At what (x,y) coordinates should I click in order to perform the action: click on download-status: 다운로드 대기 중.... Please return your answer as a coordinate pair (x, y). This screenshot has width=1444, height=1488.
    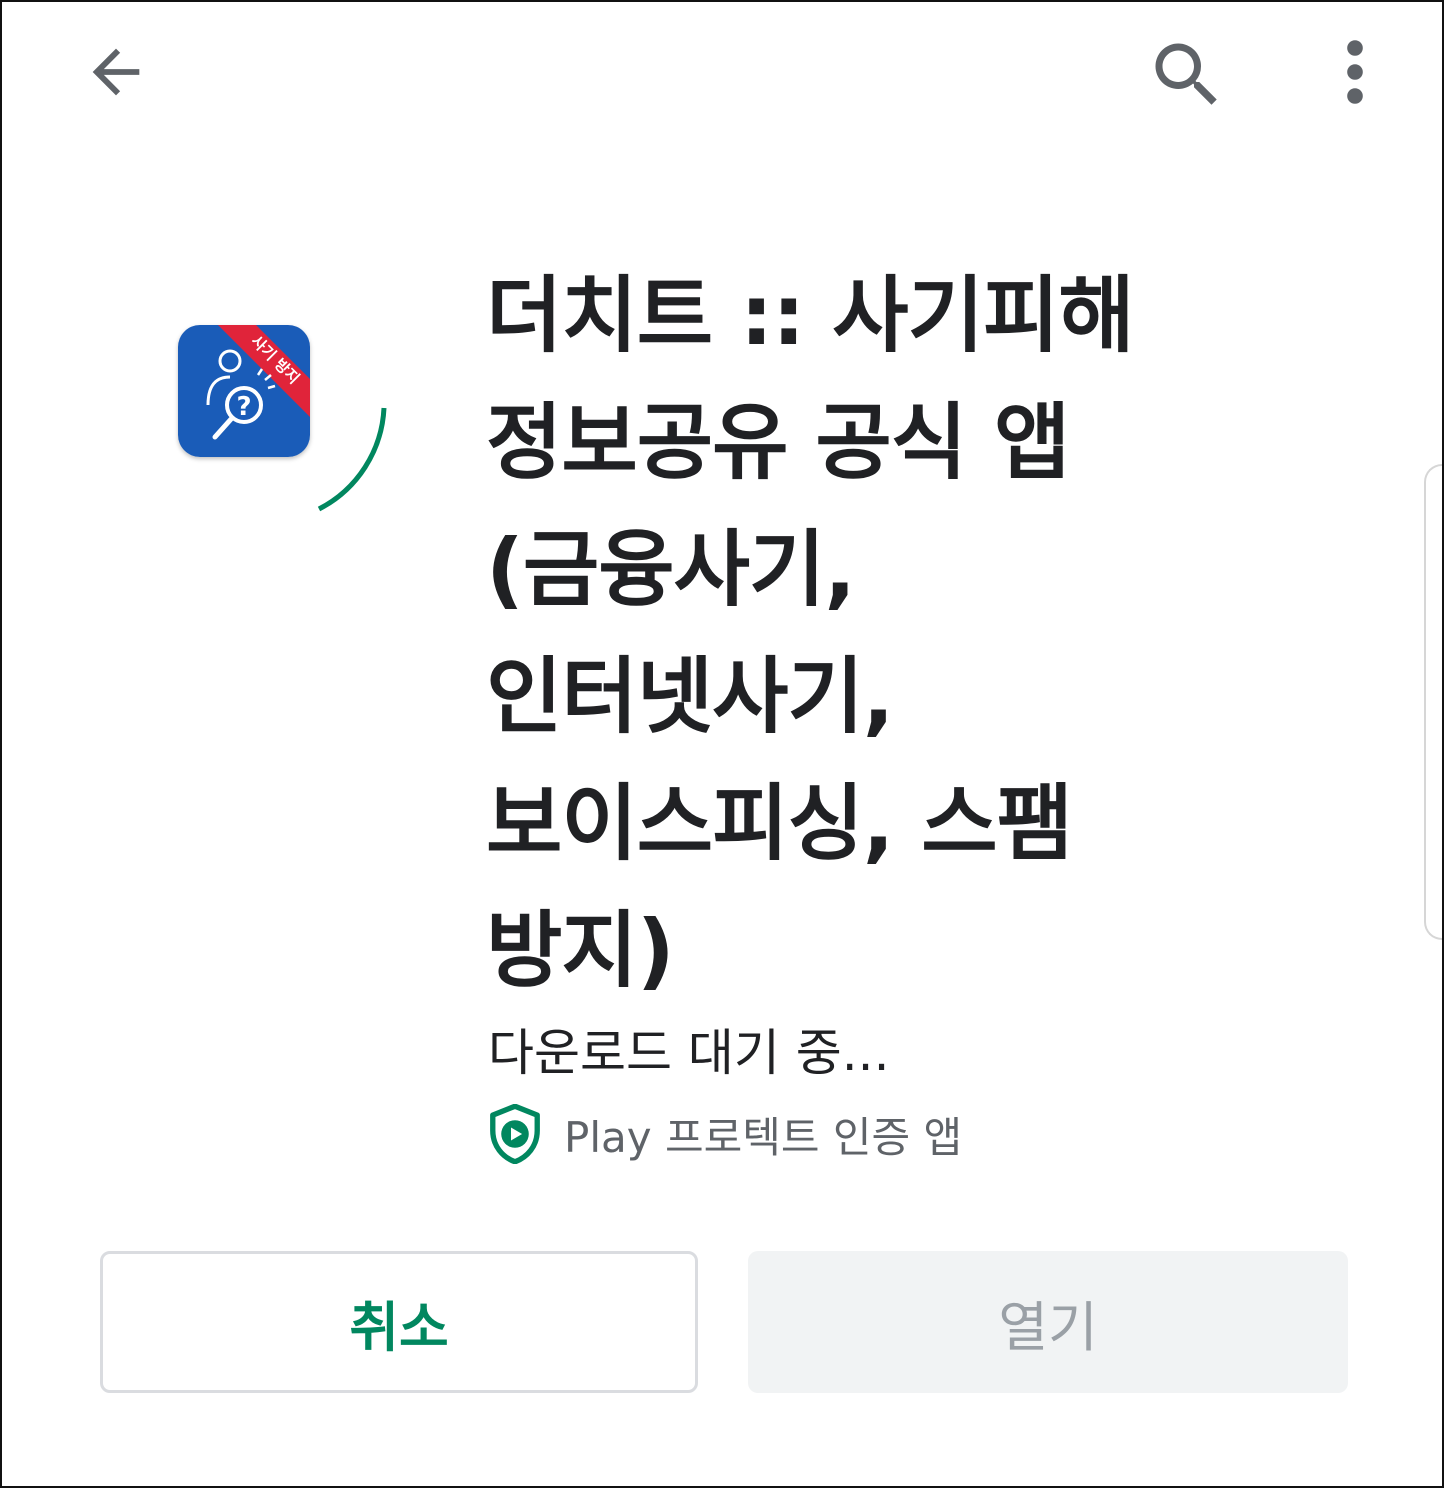
    Looking at the image, I should click on (689, 1053).